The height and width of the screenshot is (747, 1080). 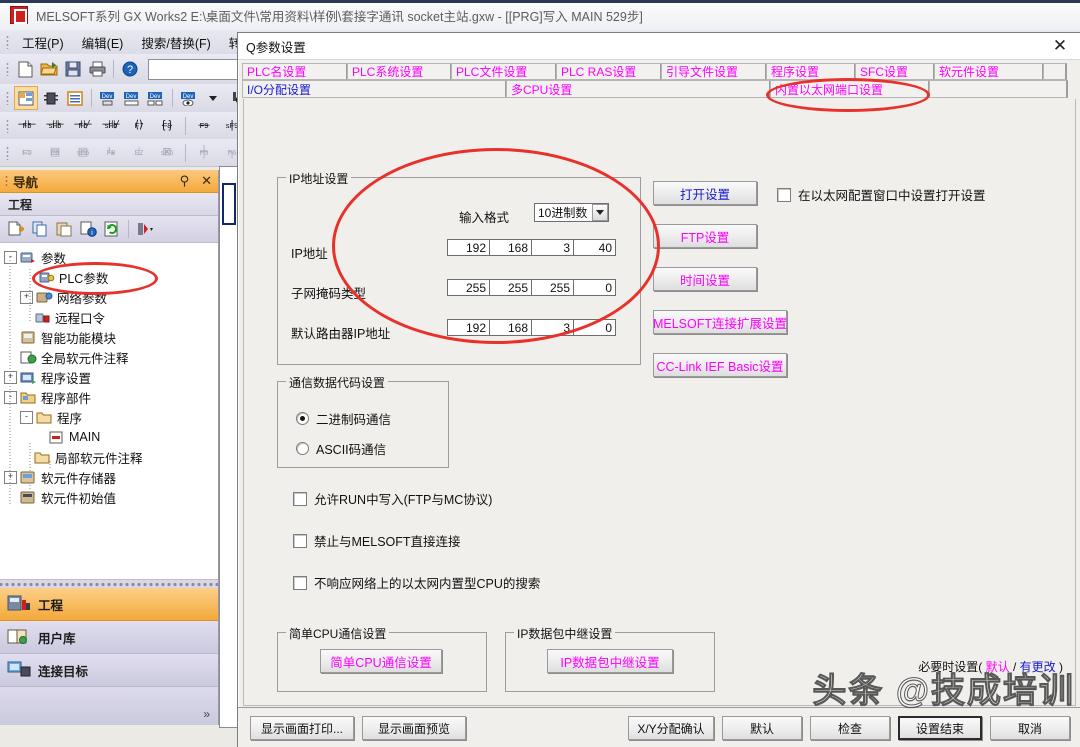 What do you see at coordinates (139, 152) in the screenshot?
I see `fkey2-button-4: ⊥ F7` at bounding box center [139, 152].